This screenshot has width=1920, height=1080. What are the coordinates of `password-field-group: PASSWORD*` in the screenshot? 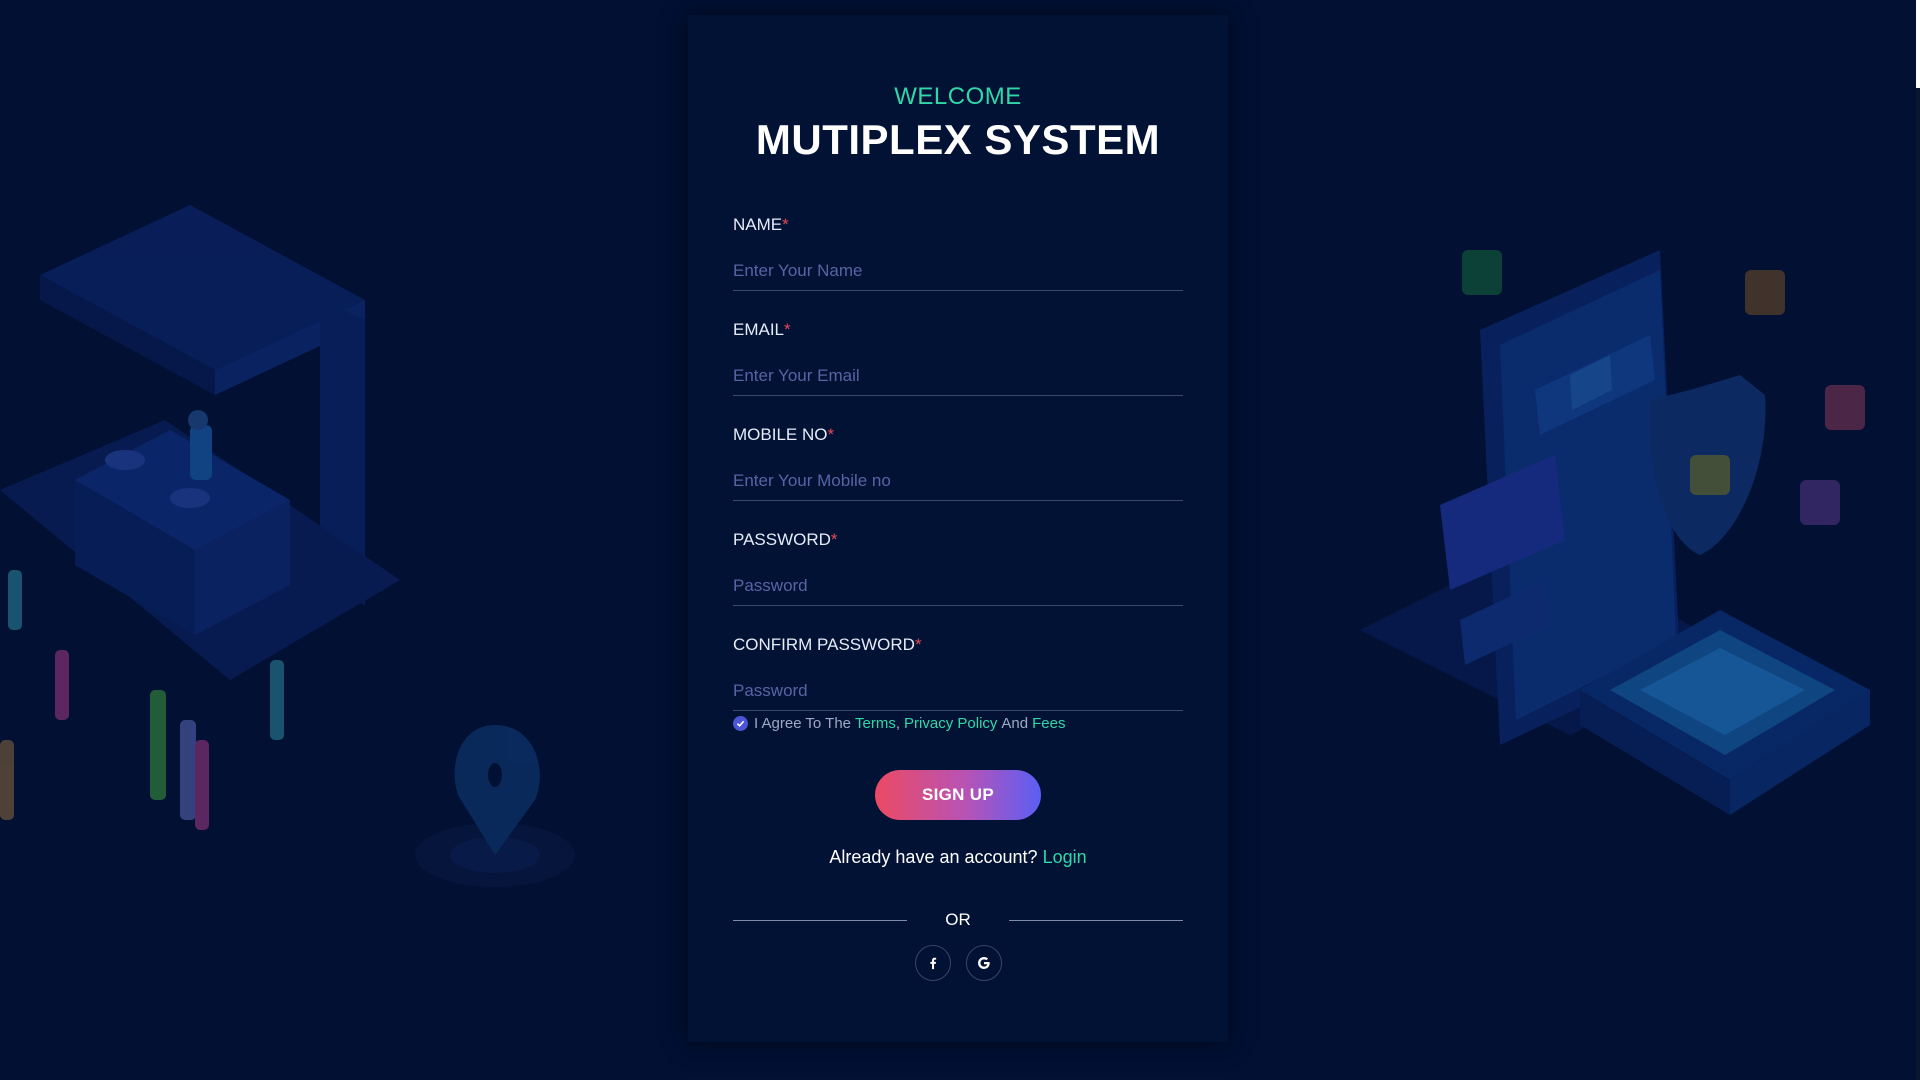 It's located at (958, 578).